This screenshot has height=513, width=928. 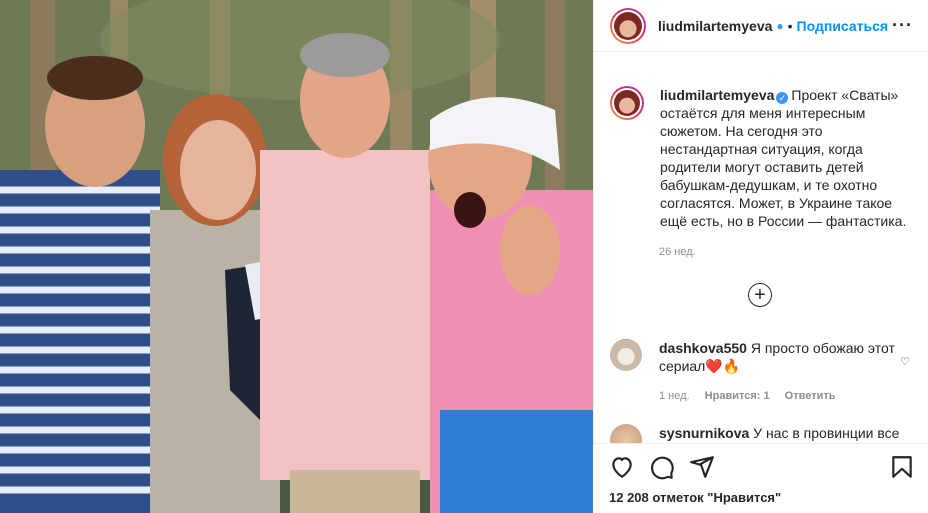 I want to click on more-horizontal-icon: ···, so click(x=902, y=25).